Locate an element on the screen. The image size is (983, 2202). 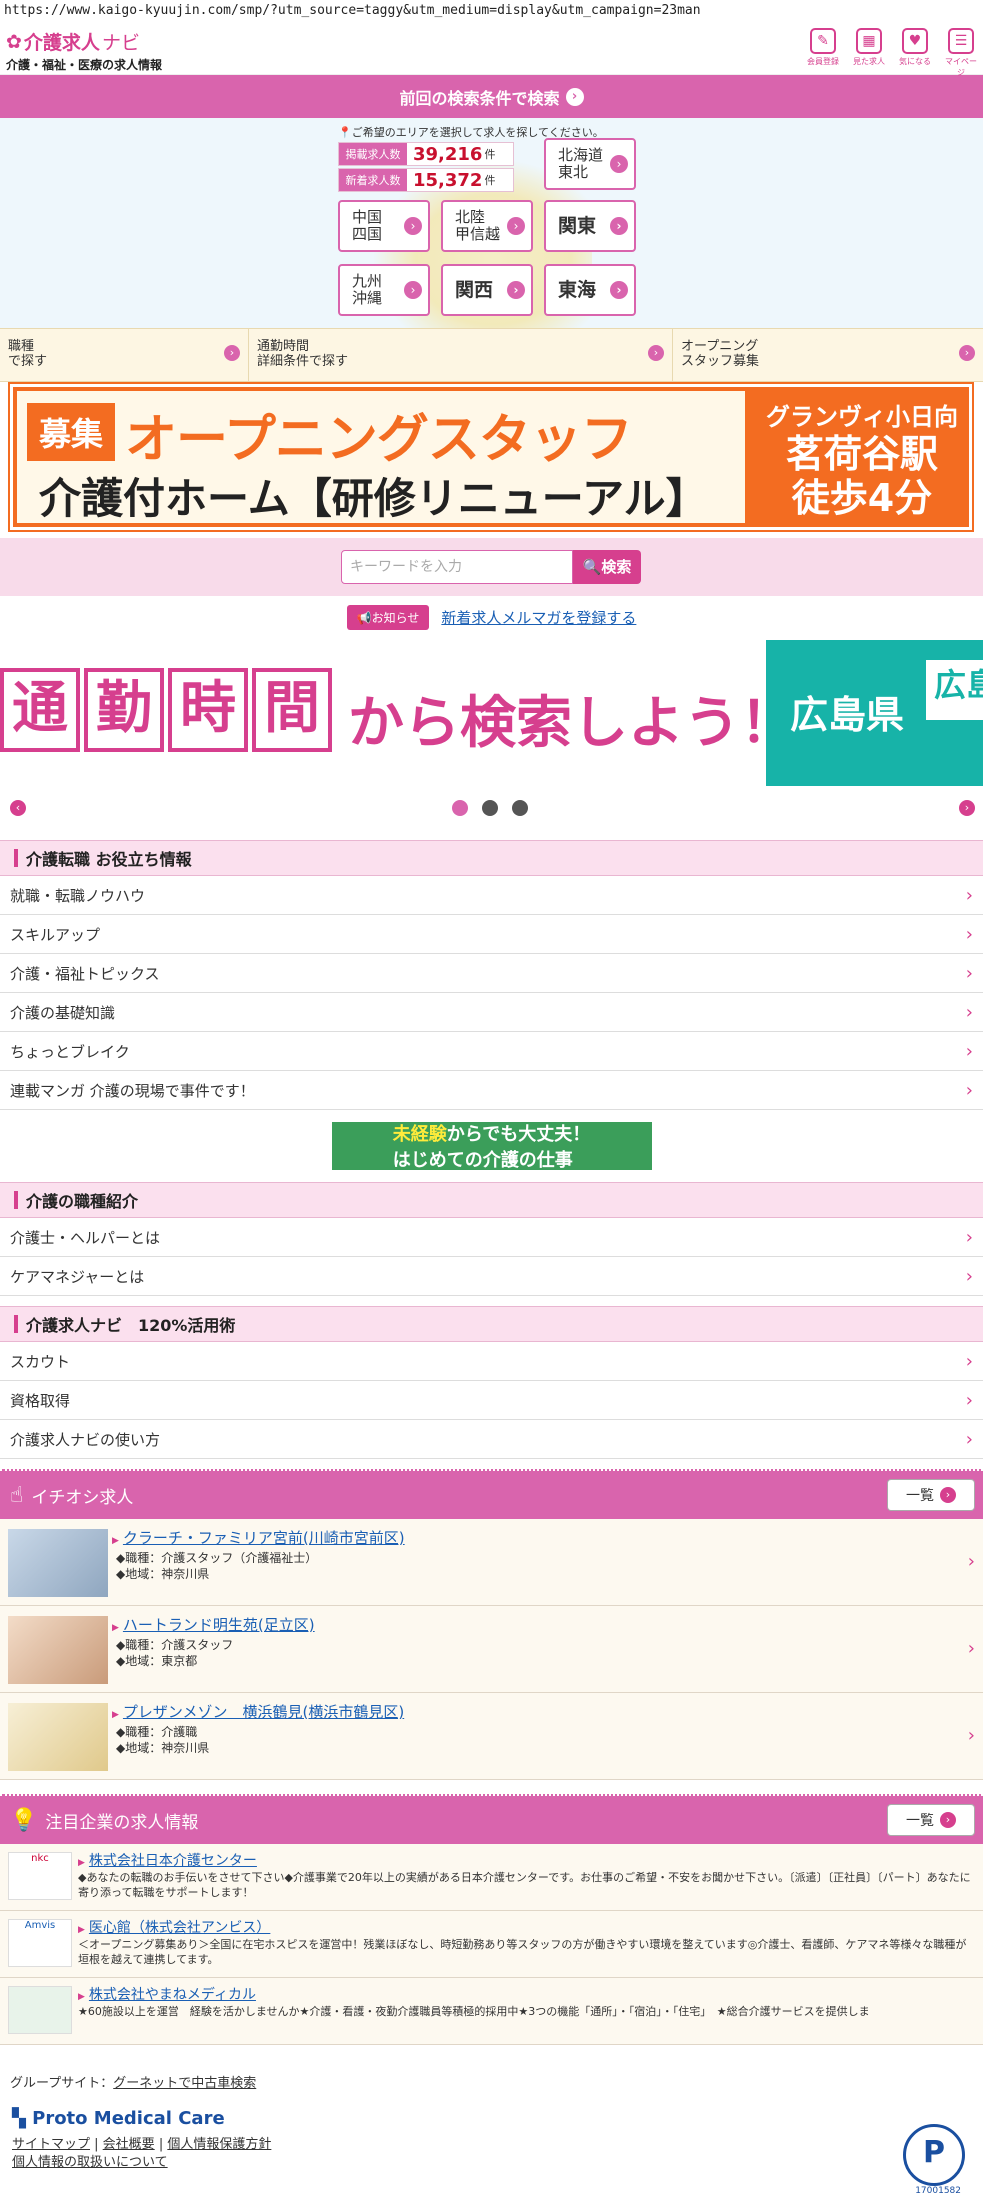
site-logo: ✿ 介護求人 ナビ 介護・福祉・医療の求人情報 is located at coordinates (84, 50).